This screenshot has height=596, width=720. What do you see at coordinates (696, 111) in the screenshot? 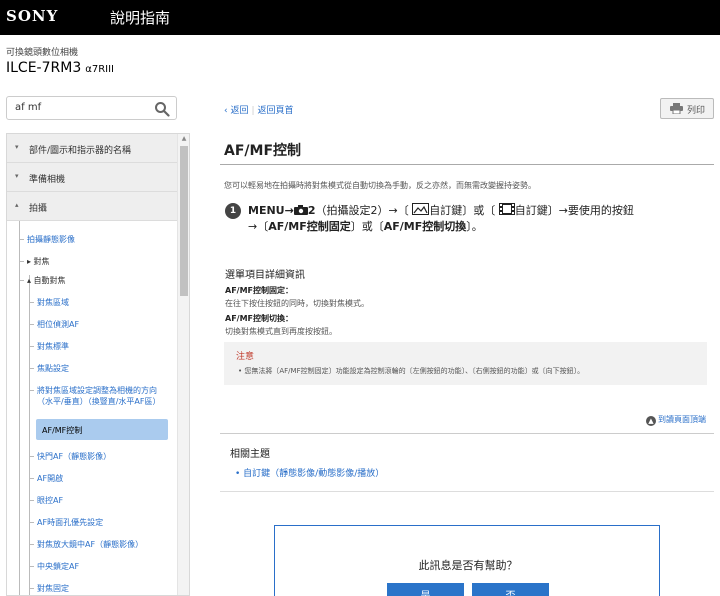
I see `print-label: 列印` at bounding box center [696, 111].